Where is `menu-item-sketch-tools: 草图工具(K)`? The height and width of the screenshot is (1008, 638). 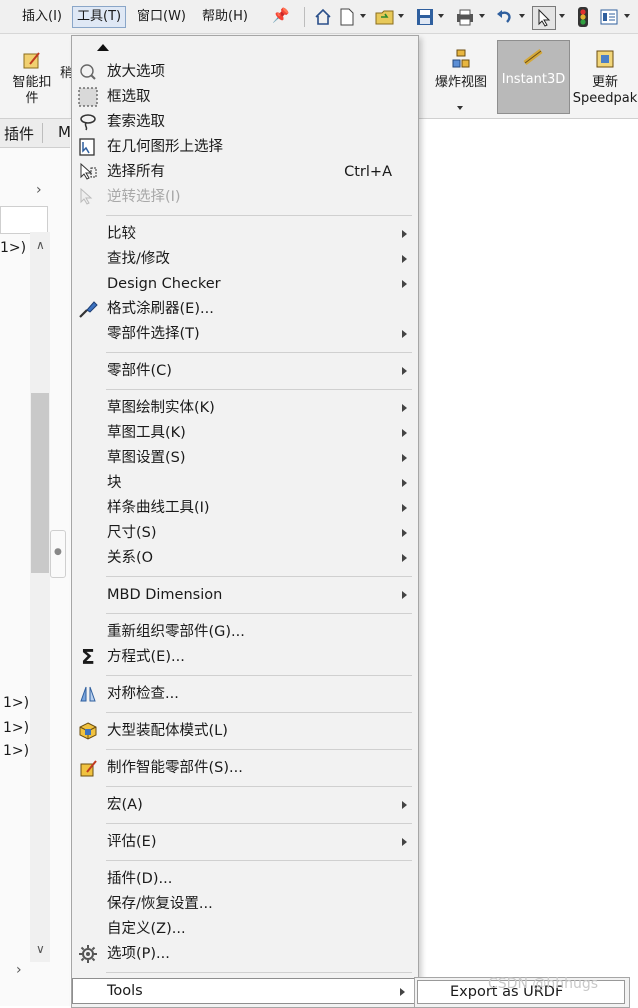
menu-item-sketch-tools: 草图工具(K) is located at coordinates (245, 433).